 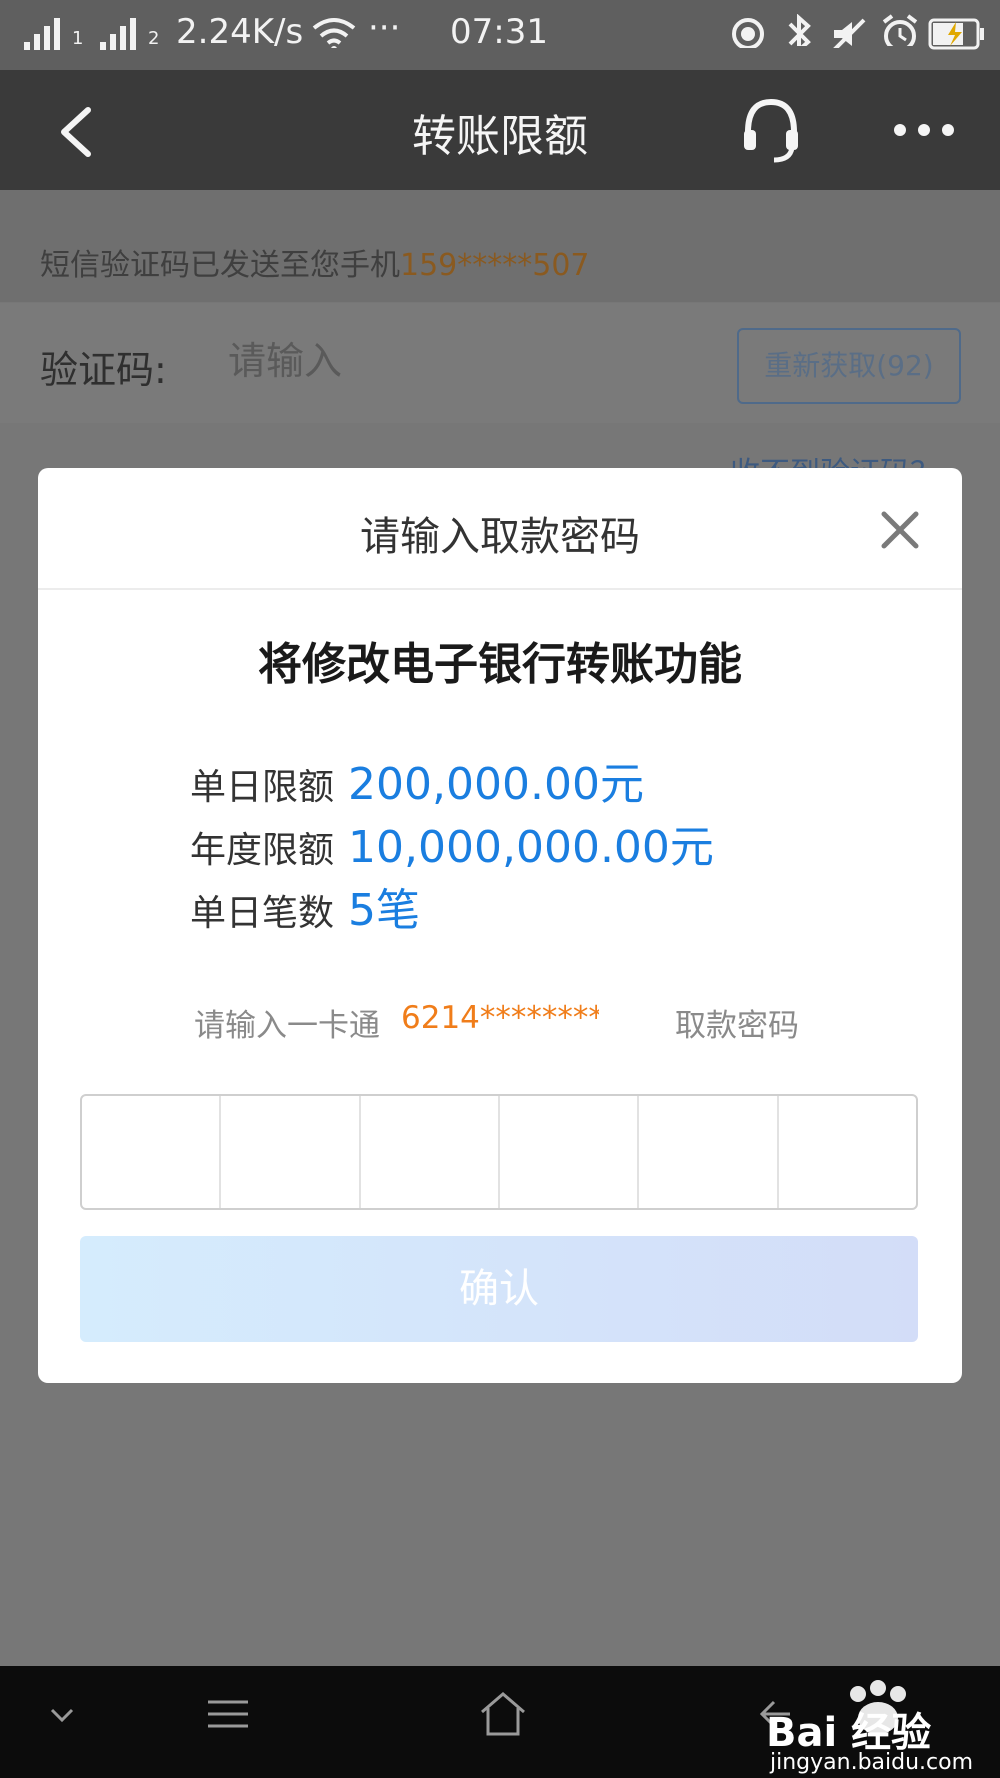 I want to click on watermark-logo: Bai 经验 jingyan.baidu.com, so click(x=881, y=1724).